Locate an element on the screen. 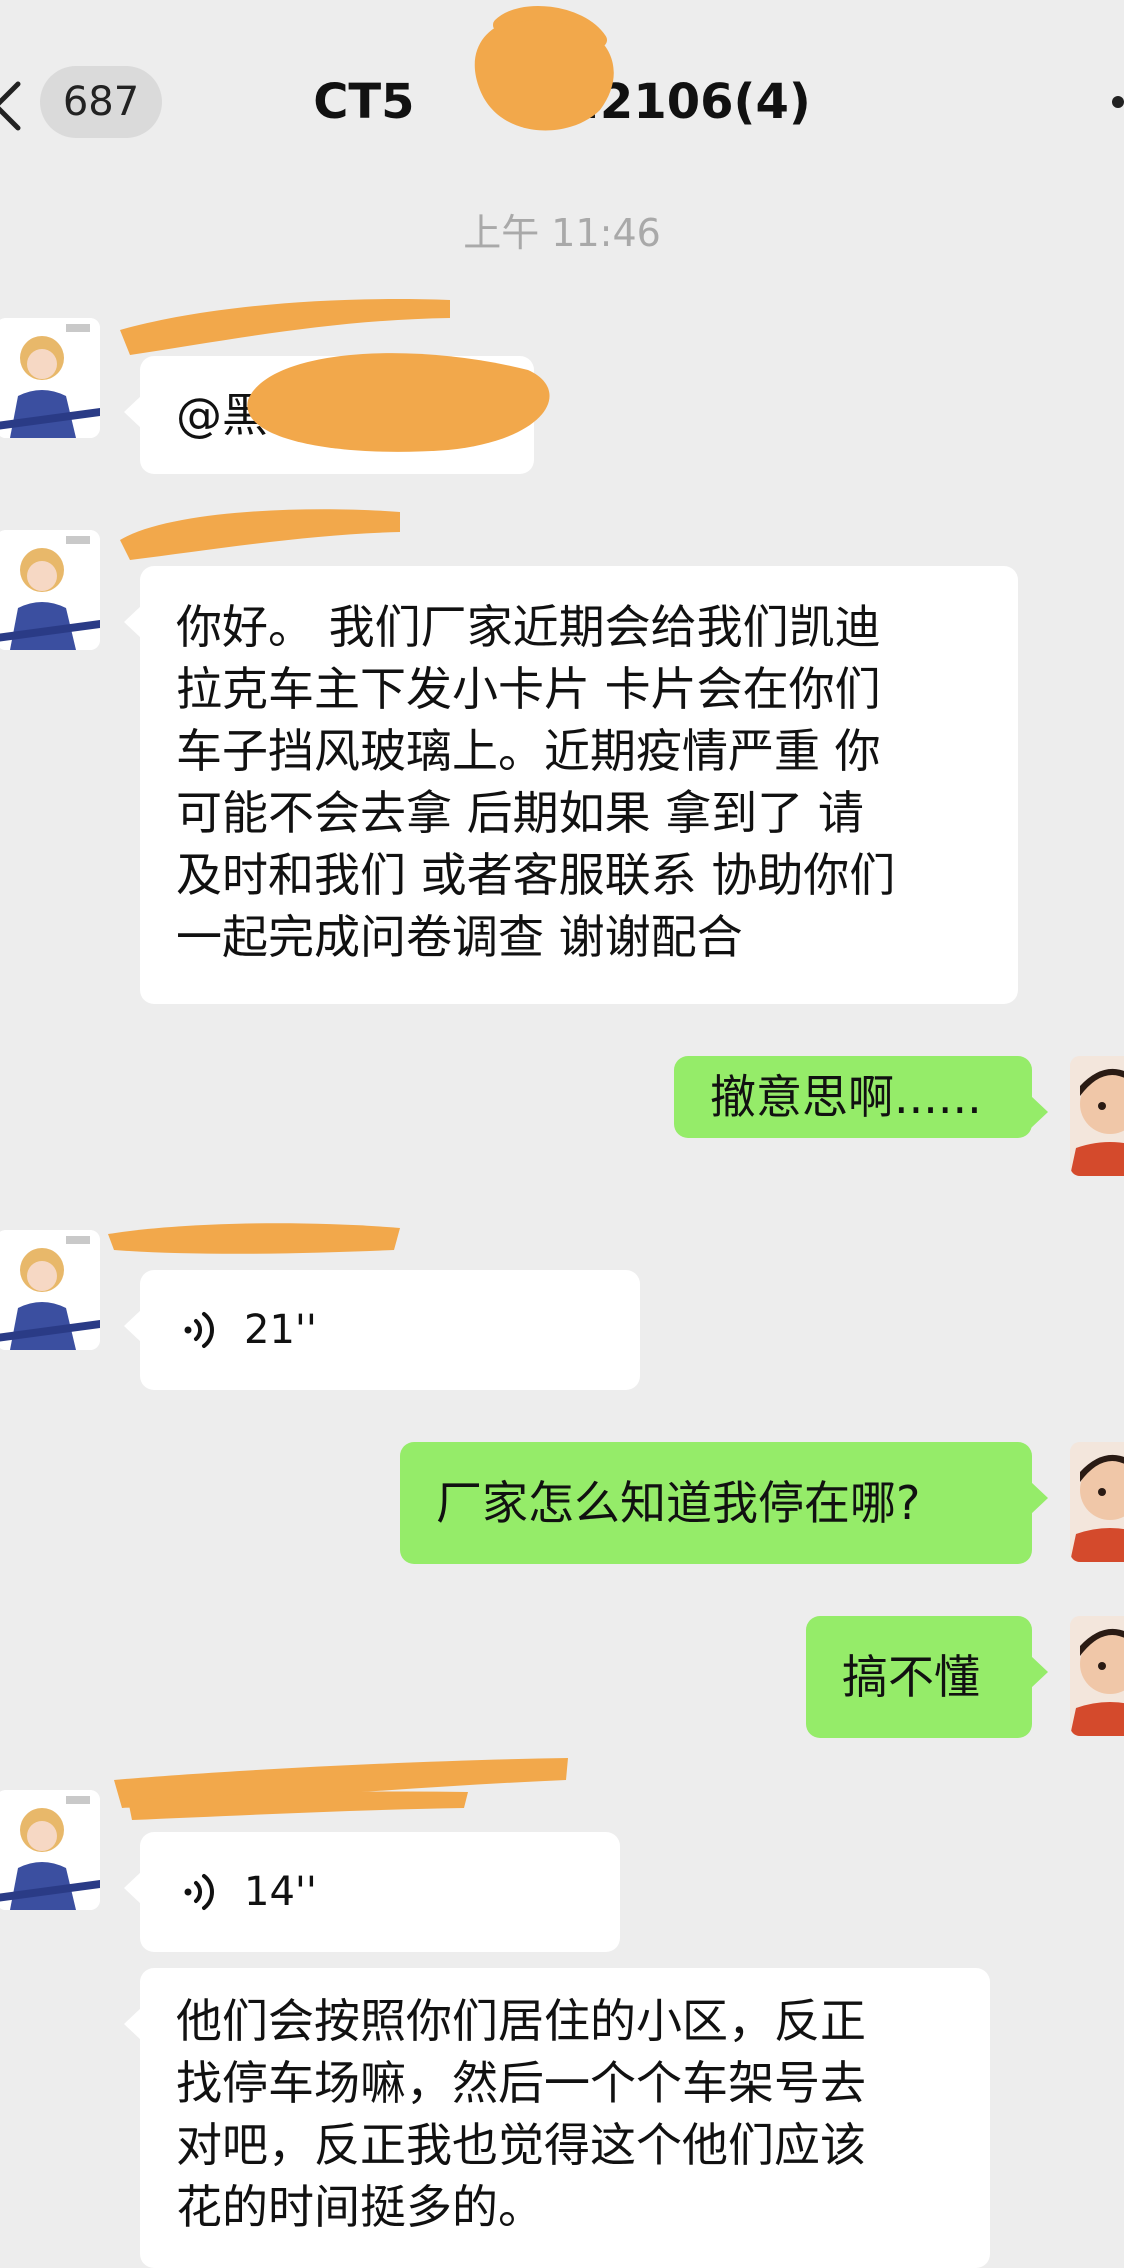 This screenshot has width=1124, height=2268. message-timestamp: 上午 11:46 is located at coordinates (562, 233).